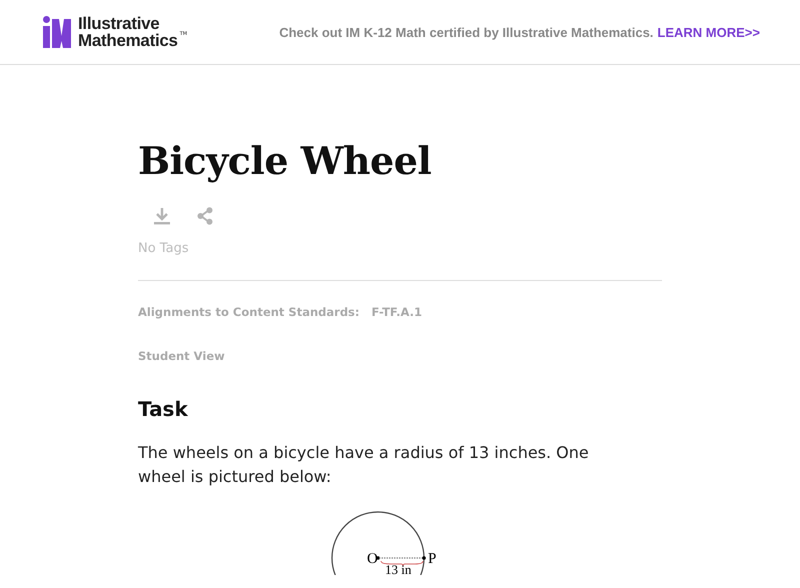  I want to click on alignments-label: Alignments to Content Standards:, so click(249, 312).